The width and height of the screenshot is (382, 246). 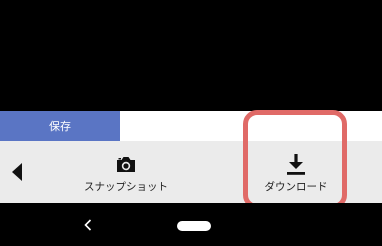 I want to click on chevron-left-icon, so click(x=17, y=172).